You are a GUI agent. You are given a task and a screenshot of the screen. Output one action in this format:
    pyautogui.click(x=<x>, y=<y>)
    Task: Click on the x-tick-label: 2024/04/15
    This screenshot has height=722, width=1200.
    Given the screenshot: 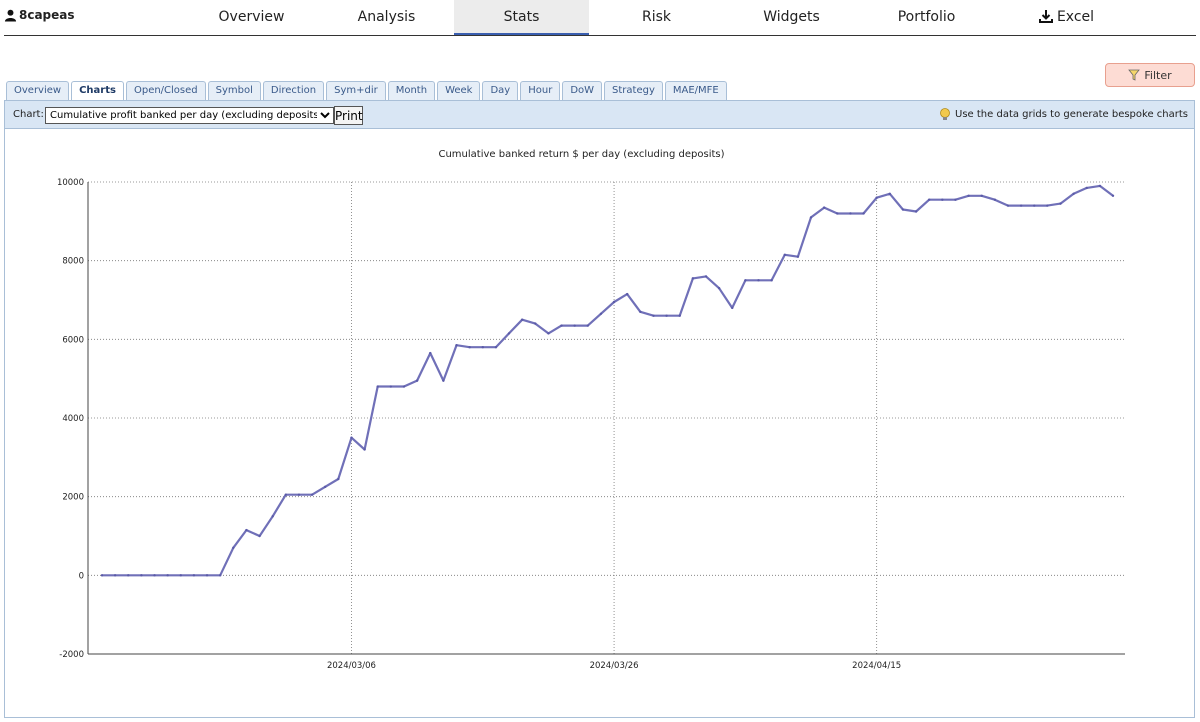 What is the action you would take?
    pyautogui.click(x=876, y=666)
    